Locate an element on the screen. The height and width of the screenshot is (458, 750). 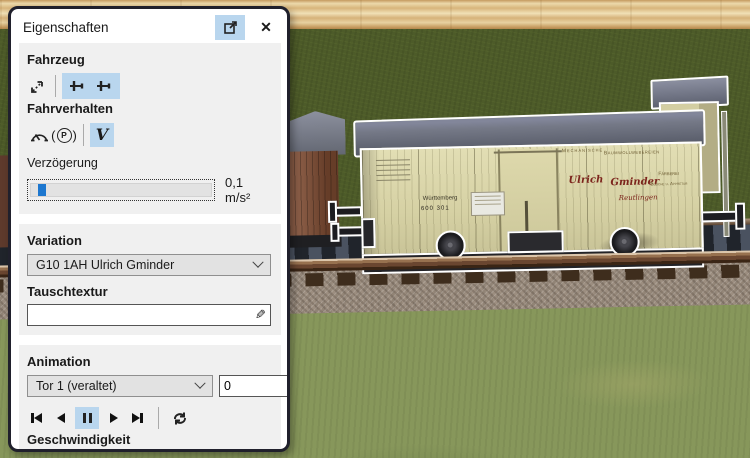
velocity-mode-button: V is located at coordinates (102, 135).